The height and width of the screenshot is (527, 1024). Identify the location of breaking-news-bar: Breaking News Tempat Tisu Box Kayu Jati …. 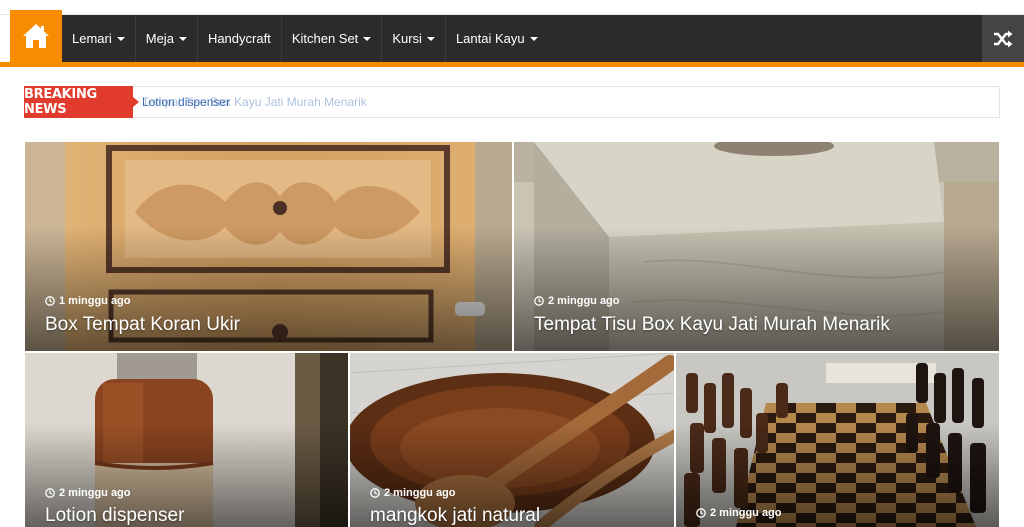
(512, 102).